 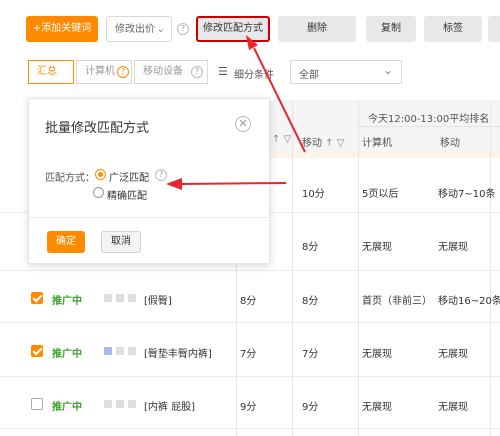 I want to click on mobile-column-header-2: 移动, so click(x=450, y=143).